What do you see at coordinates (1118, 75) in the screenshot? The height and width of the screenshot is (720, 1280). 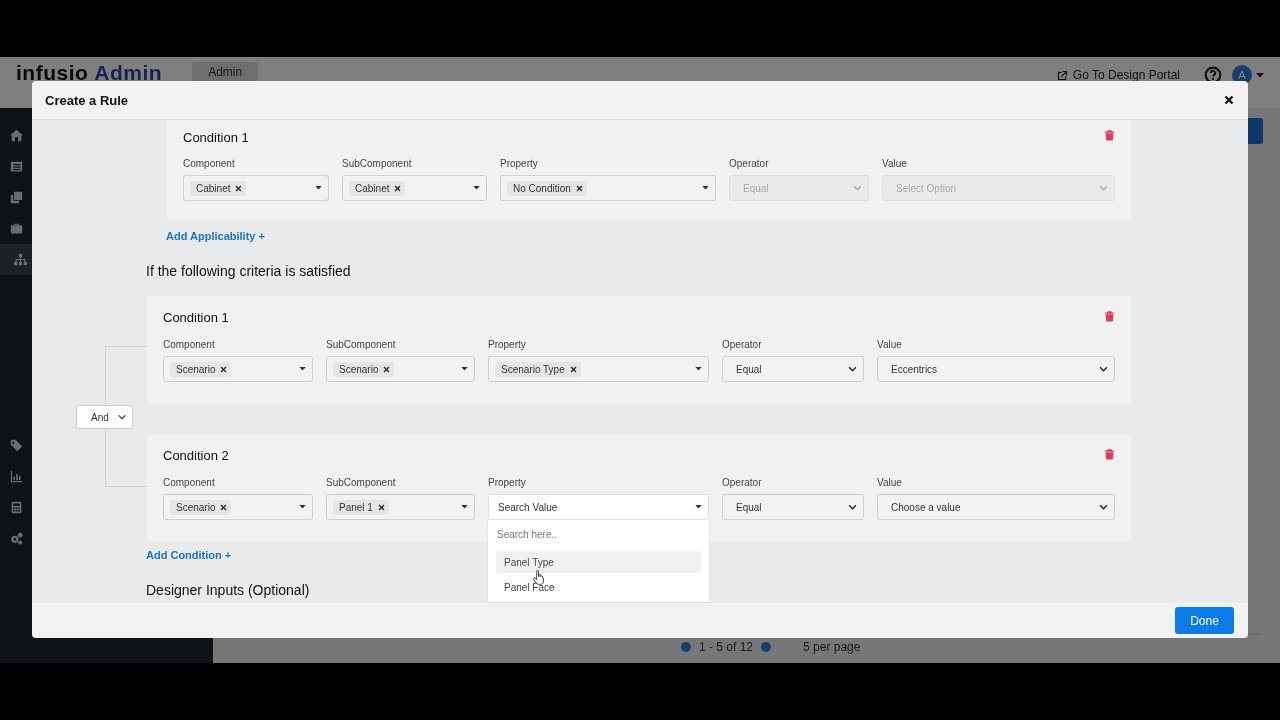 I see `portal-link: Go To Design Portal` at bounding box center [1118, 75].